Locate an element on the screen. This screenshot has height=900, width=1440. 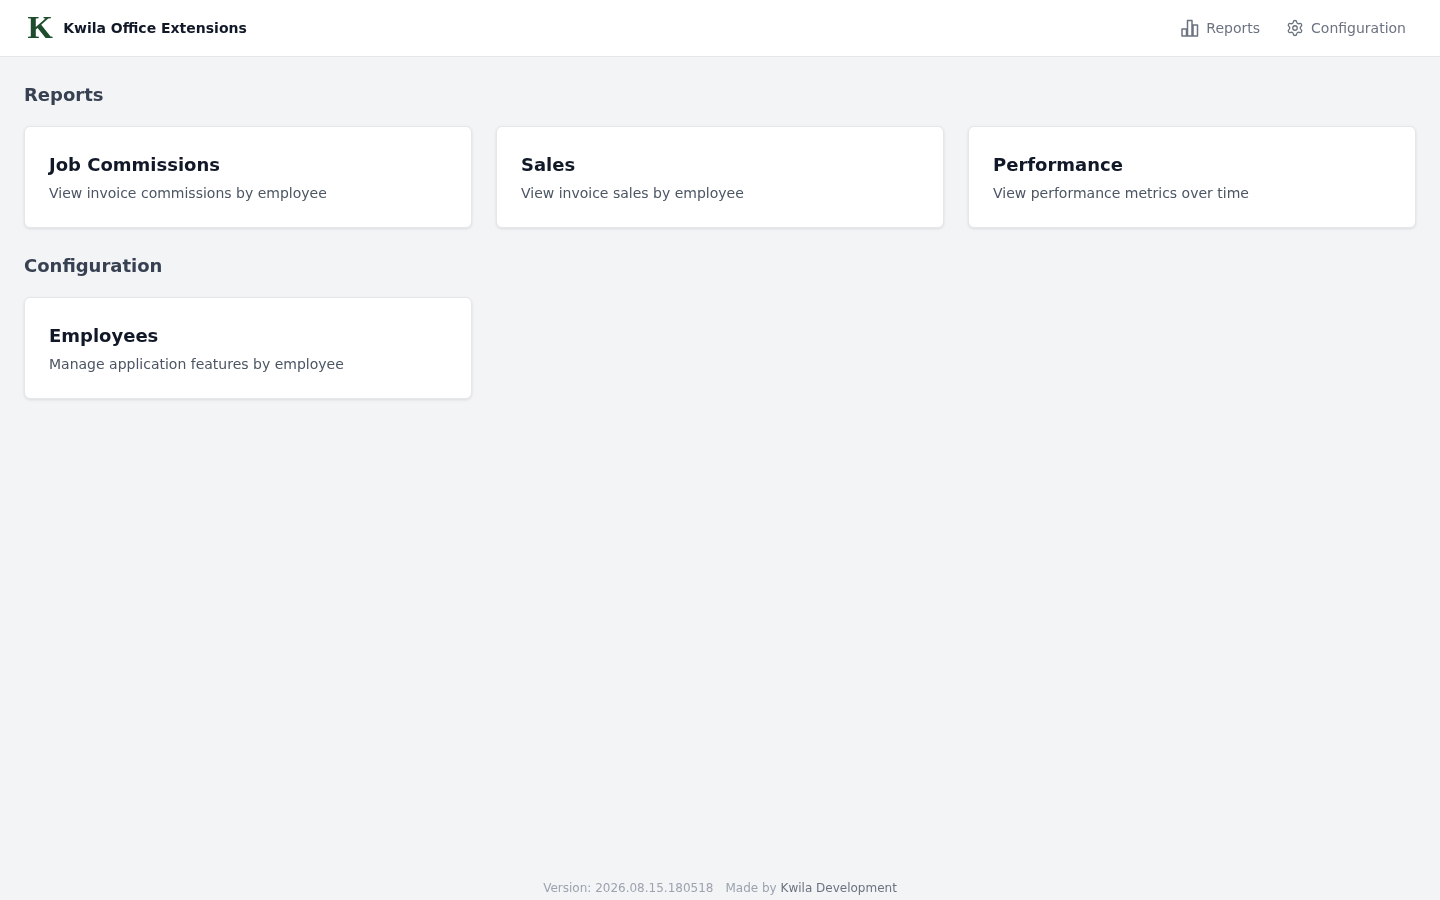
bar-chart-icon is located at coordinates (1190, 28).